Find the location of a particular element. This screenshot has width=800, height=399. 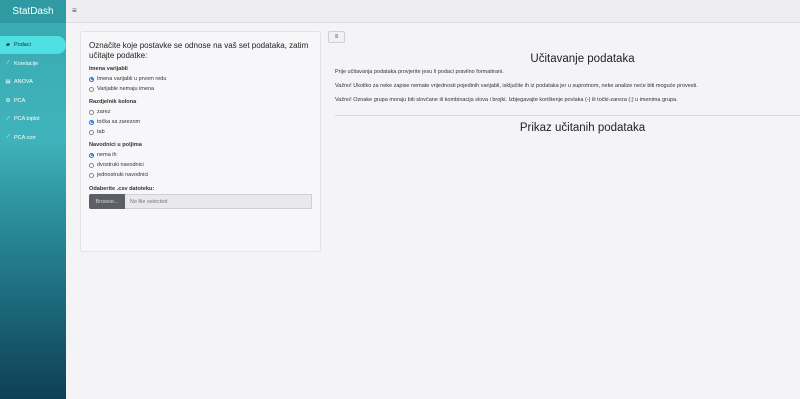

sidebar-item-korelacije: ⟋ Korelacije is located at coordinates (33, 64).